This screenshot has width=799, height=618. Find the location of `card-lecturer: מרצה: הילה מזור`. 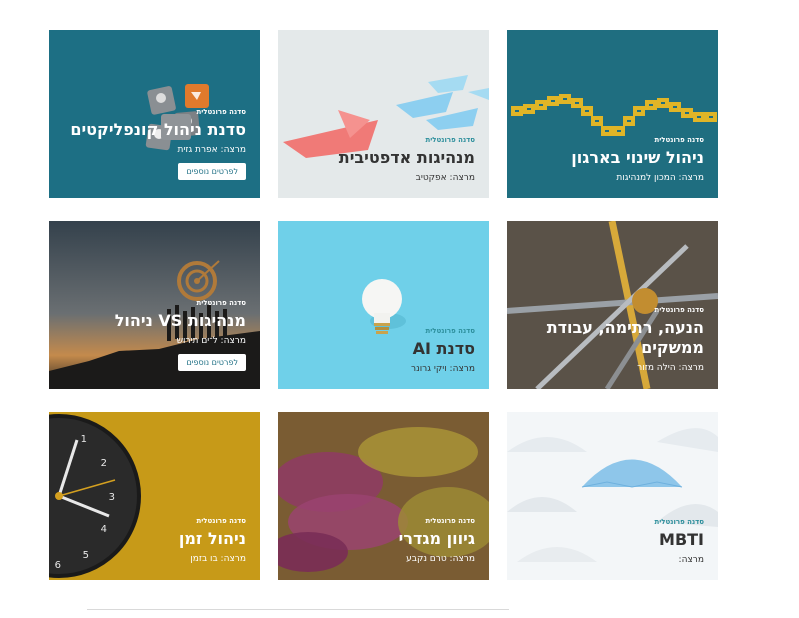

card-lecturer: מרצה: הילה מזור is located at coordinates (670, 368).